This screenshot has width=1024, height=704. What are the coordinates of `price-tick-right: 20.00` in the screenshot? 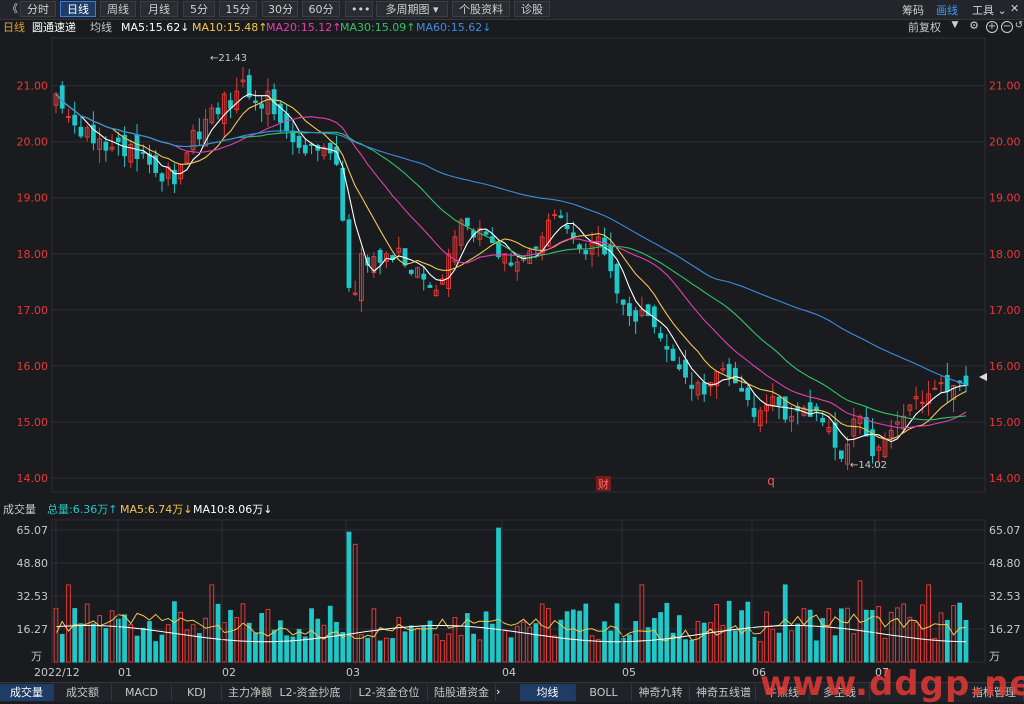 It's located at (1005, 142).